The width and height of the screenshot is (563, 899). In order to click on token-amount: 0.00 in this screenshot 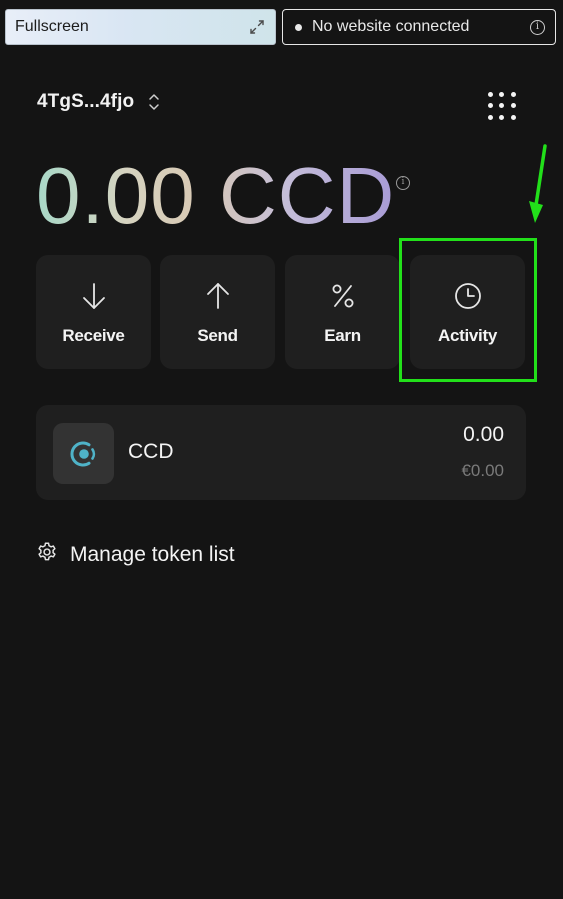, I will do `click(483, 434)`.